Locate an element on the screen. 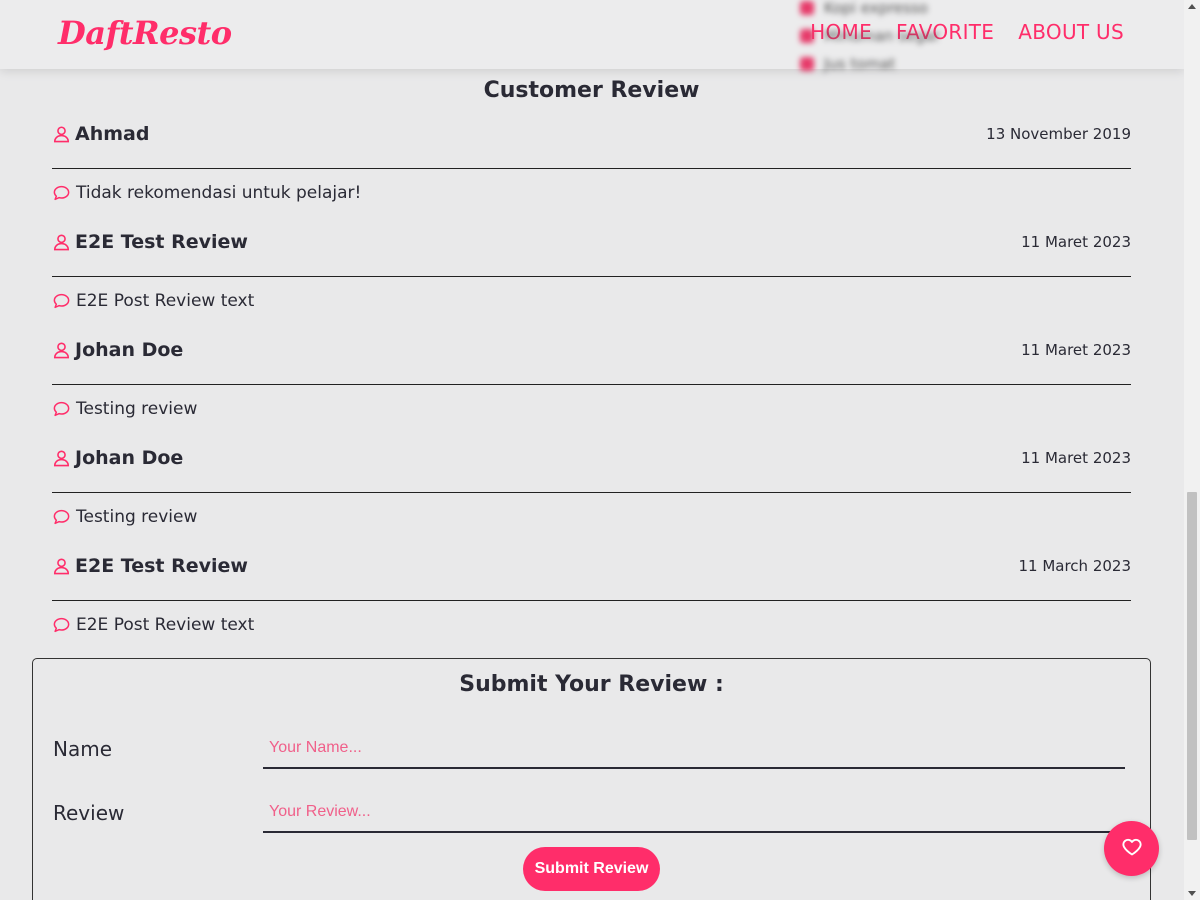 The image size is (1200, 900). review-date: 11 March 2023 is located at coordinates (1074, 566).